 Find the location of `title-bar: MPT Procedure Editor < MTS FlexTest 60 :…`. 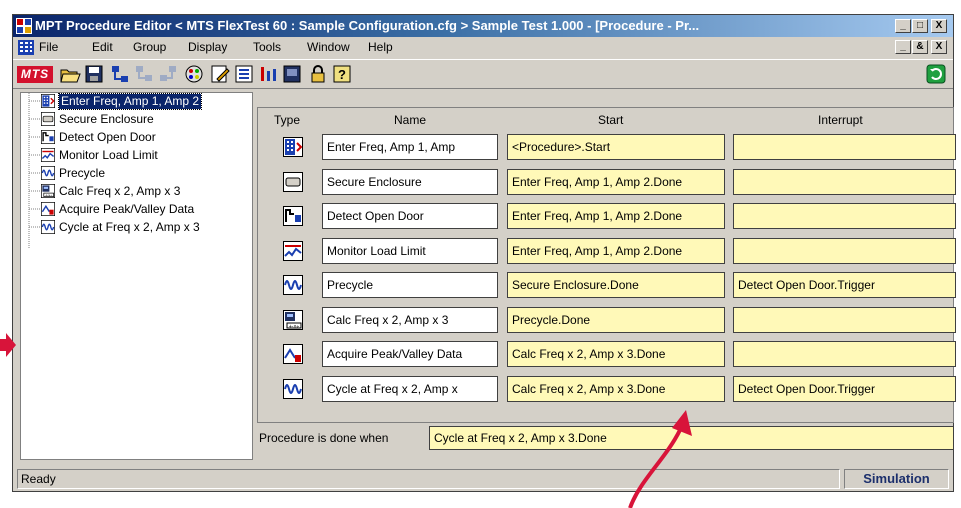

title-bar: MPT Procedure Editor < MTS FlexTest 60 :… is located at coordinates (483, 26).